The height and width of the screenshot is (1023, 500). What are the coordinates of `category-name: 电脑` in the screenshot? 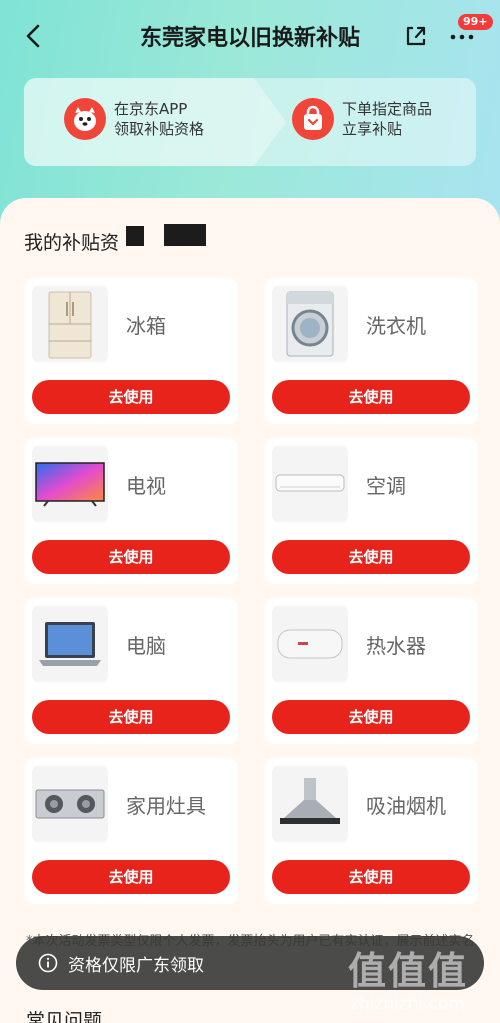 It's located at (146, 646).